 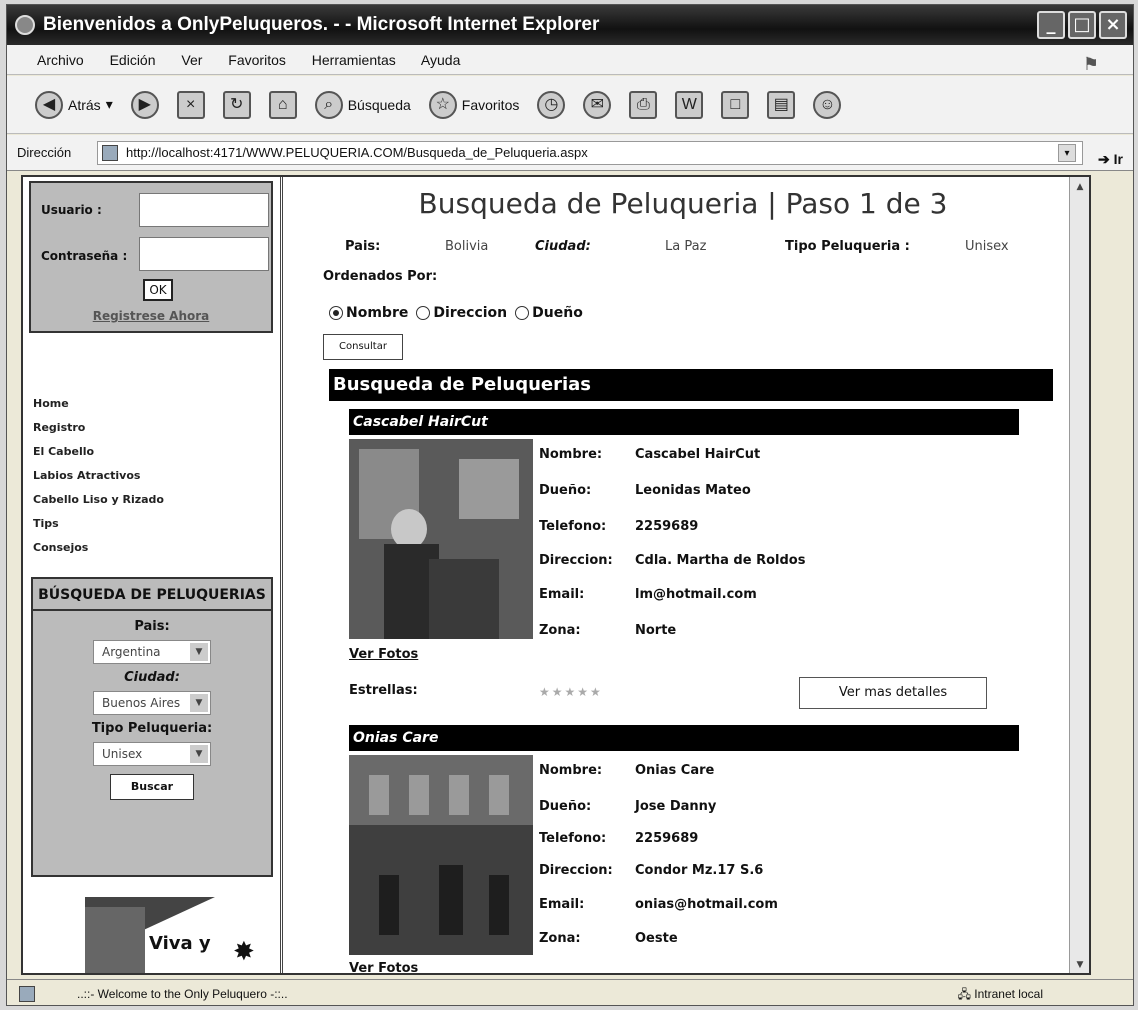 What do you see at coordinates (74, 104) in the screenshot?
I see `back-button: ◀ Atrás ▾` at bounding box center [74, 104].